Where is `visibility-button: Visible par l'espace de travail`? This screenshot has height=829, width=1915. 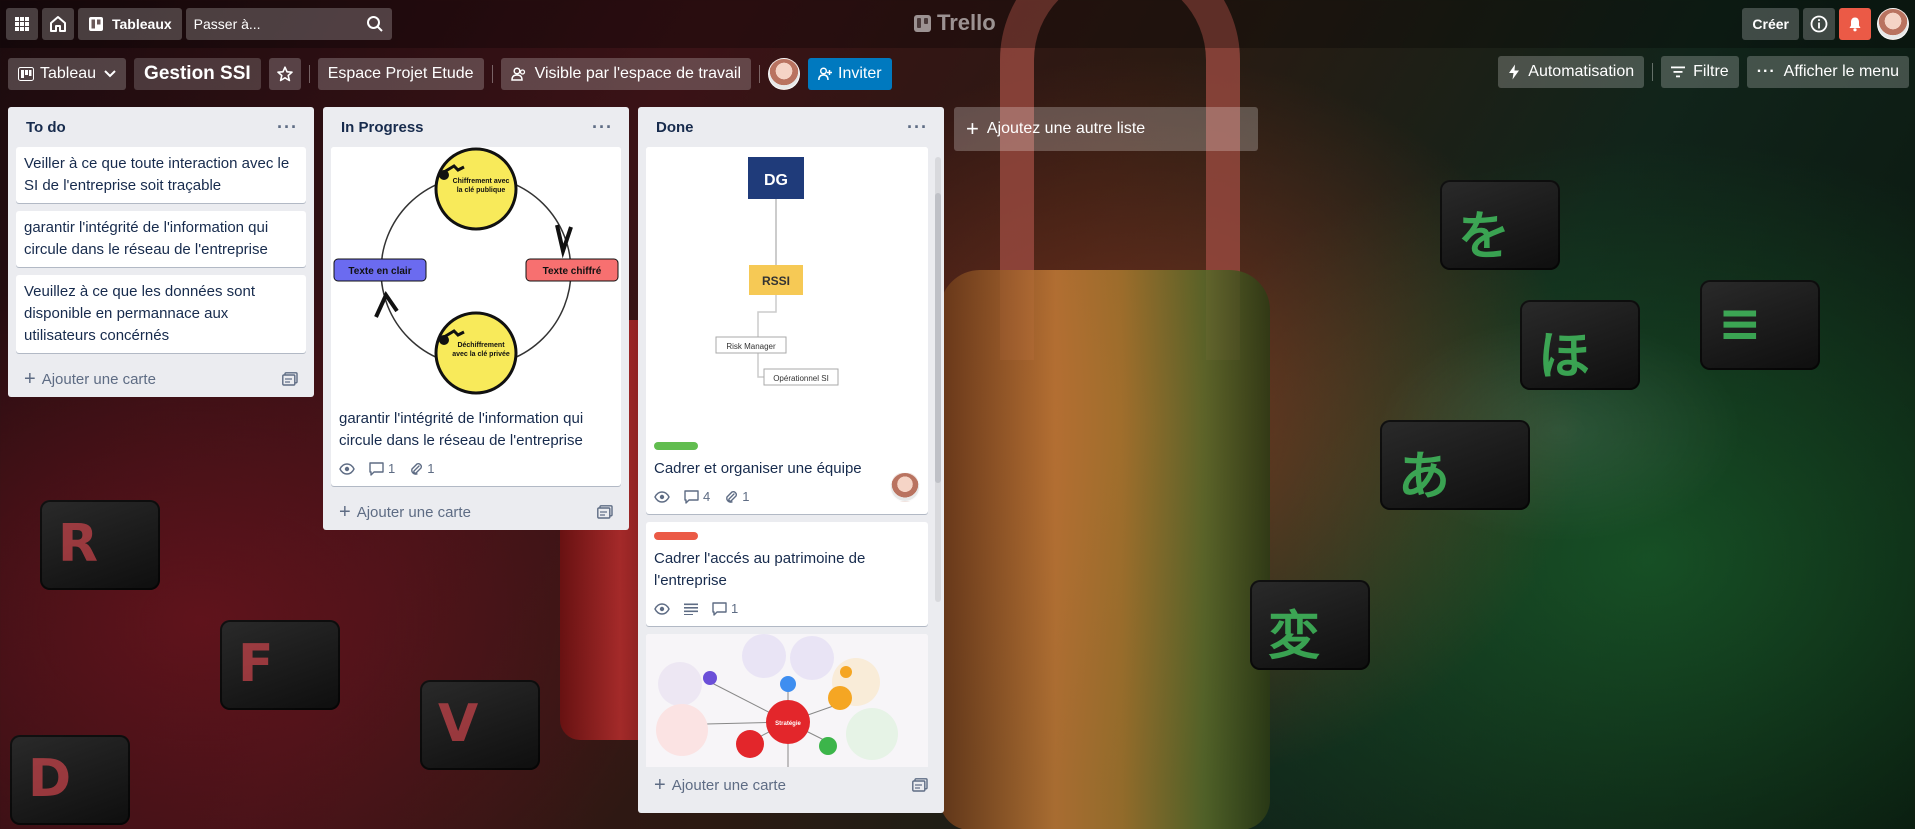 visibility-button: Visible par l'espace de travail is located at coordinates (625, 74).